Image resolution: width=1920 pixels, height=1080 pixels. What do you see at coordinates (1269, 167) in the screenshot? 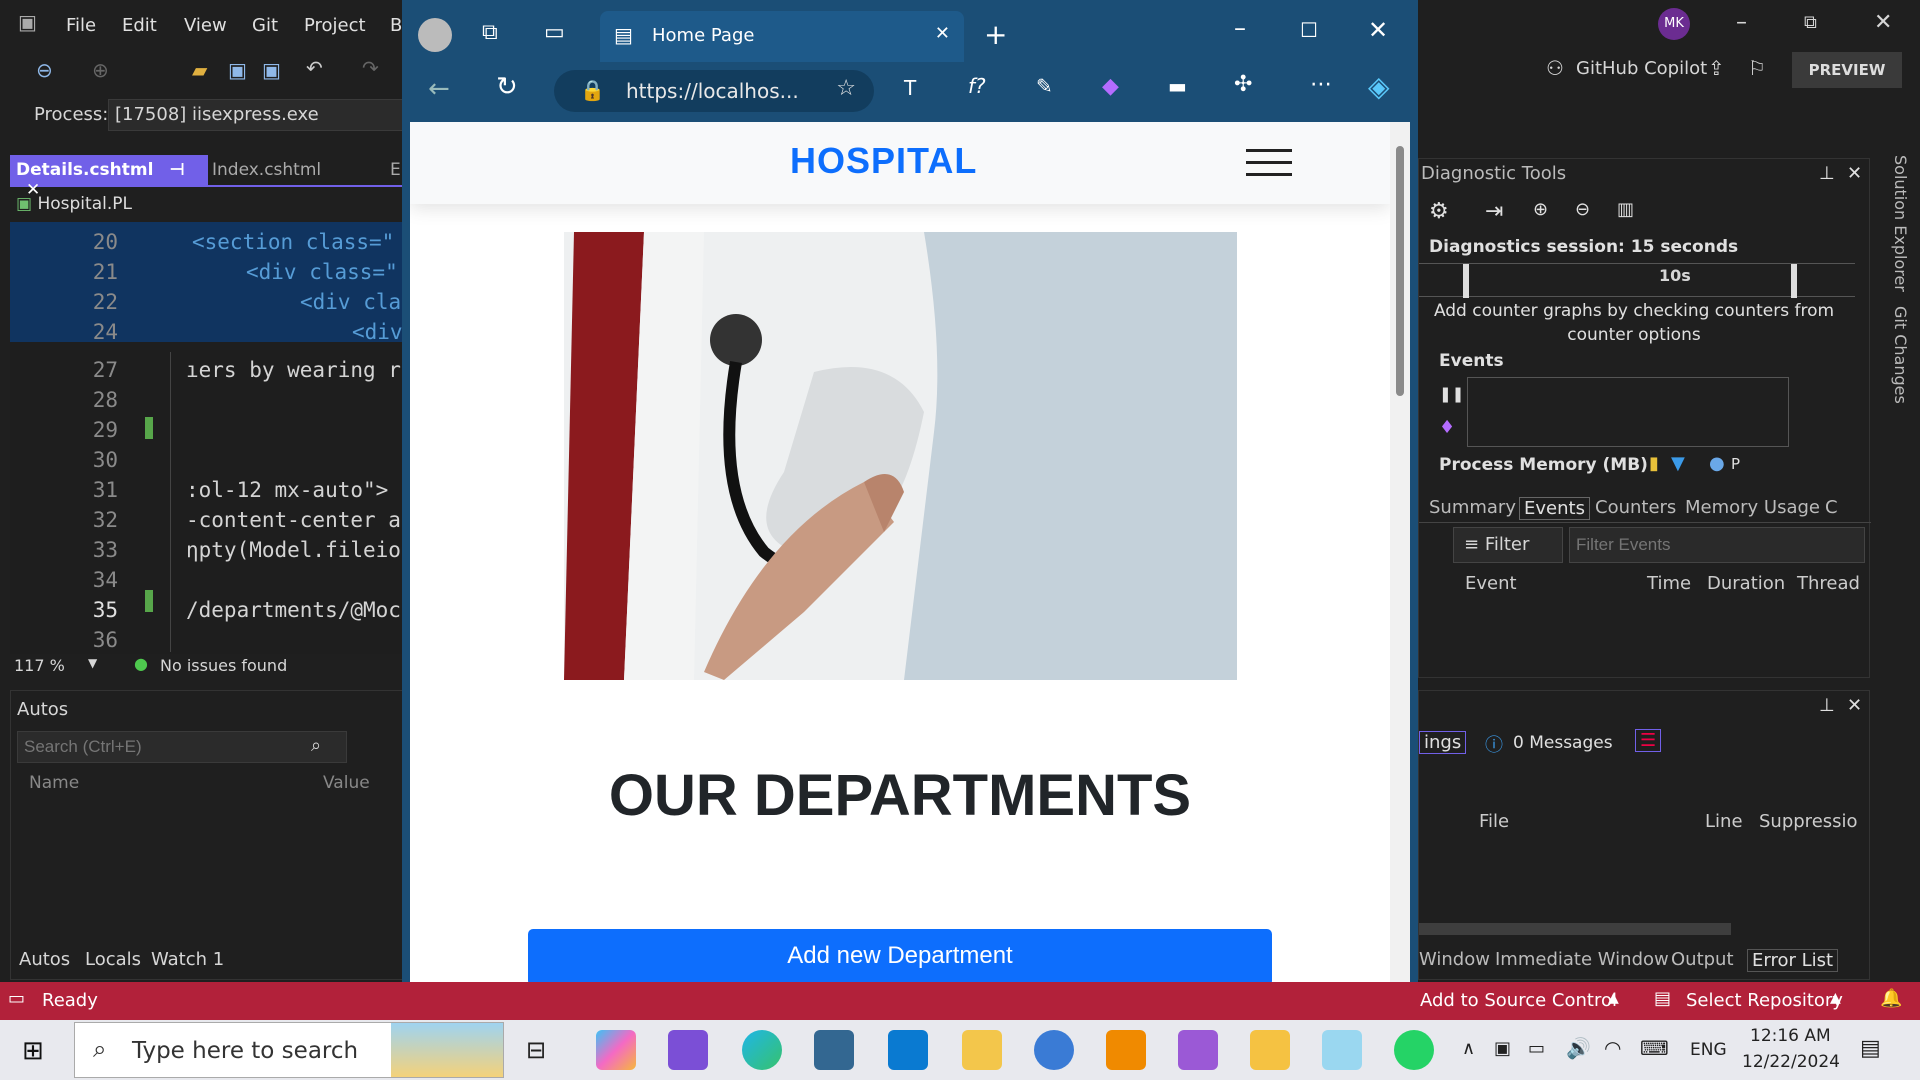
I see `hamburger-menu-icon` at bounding box center [1269, 167].